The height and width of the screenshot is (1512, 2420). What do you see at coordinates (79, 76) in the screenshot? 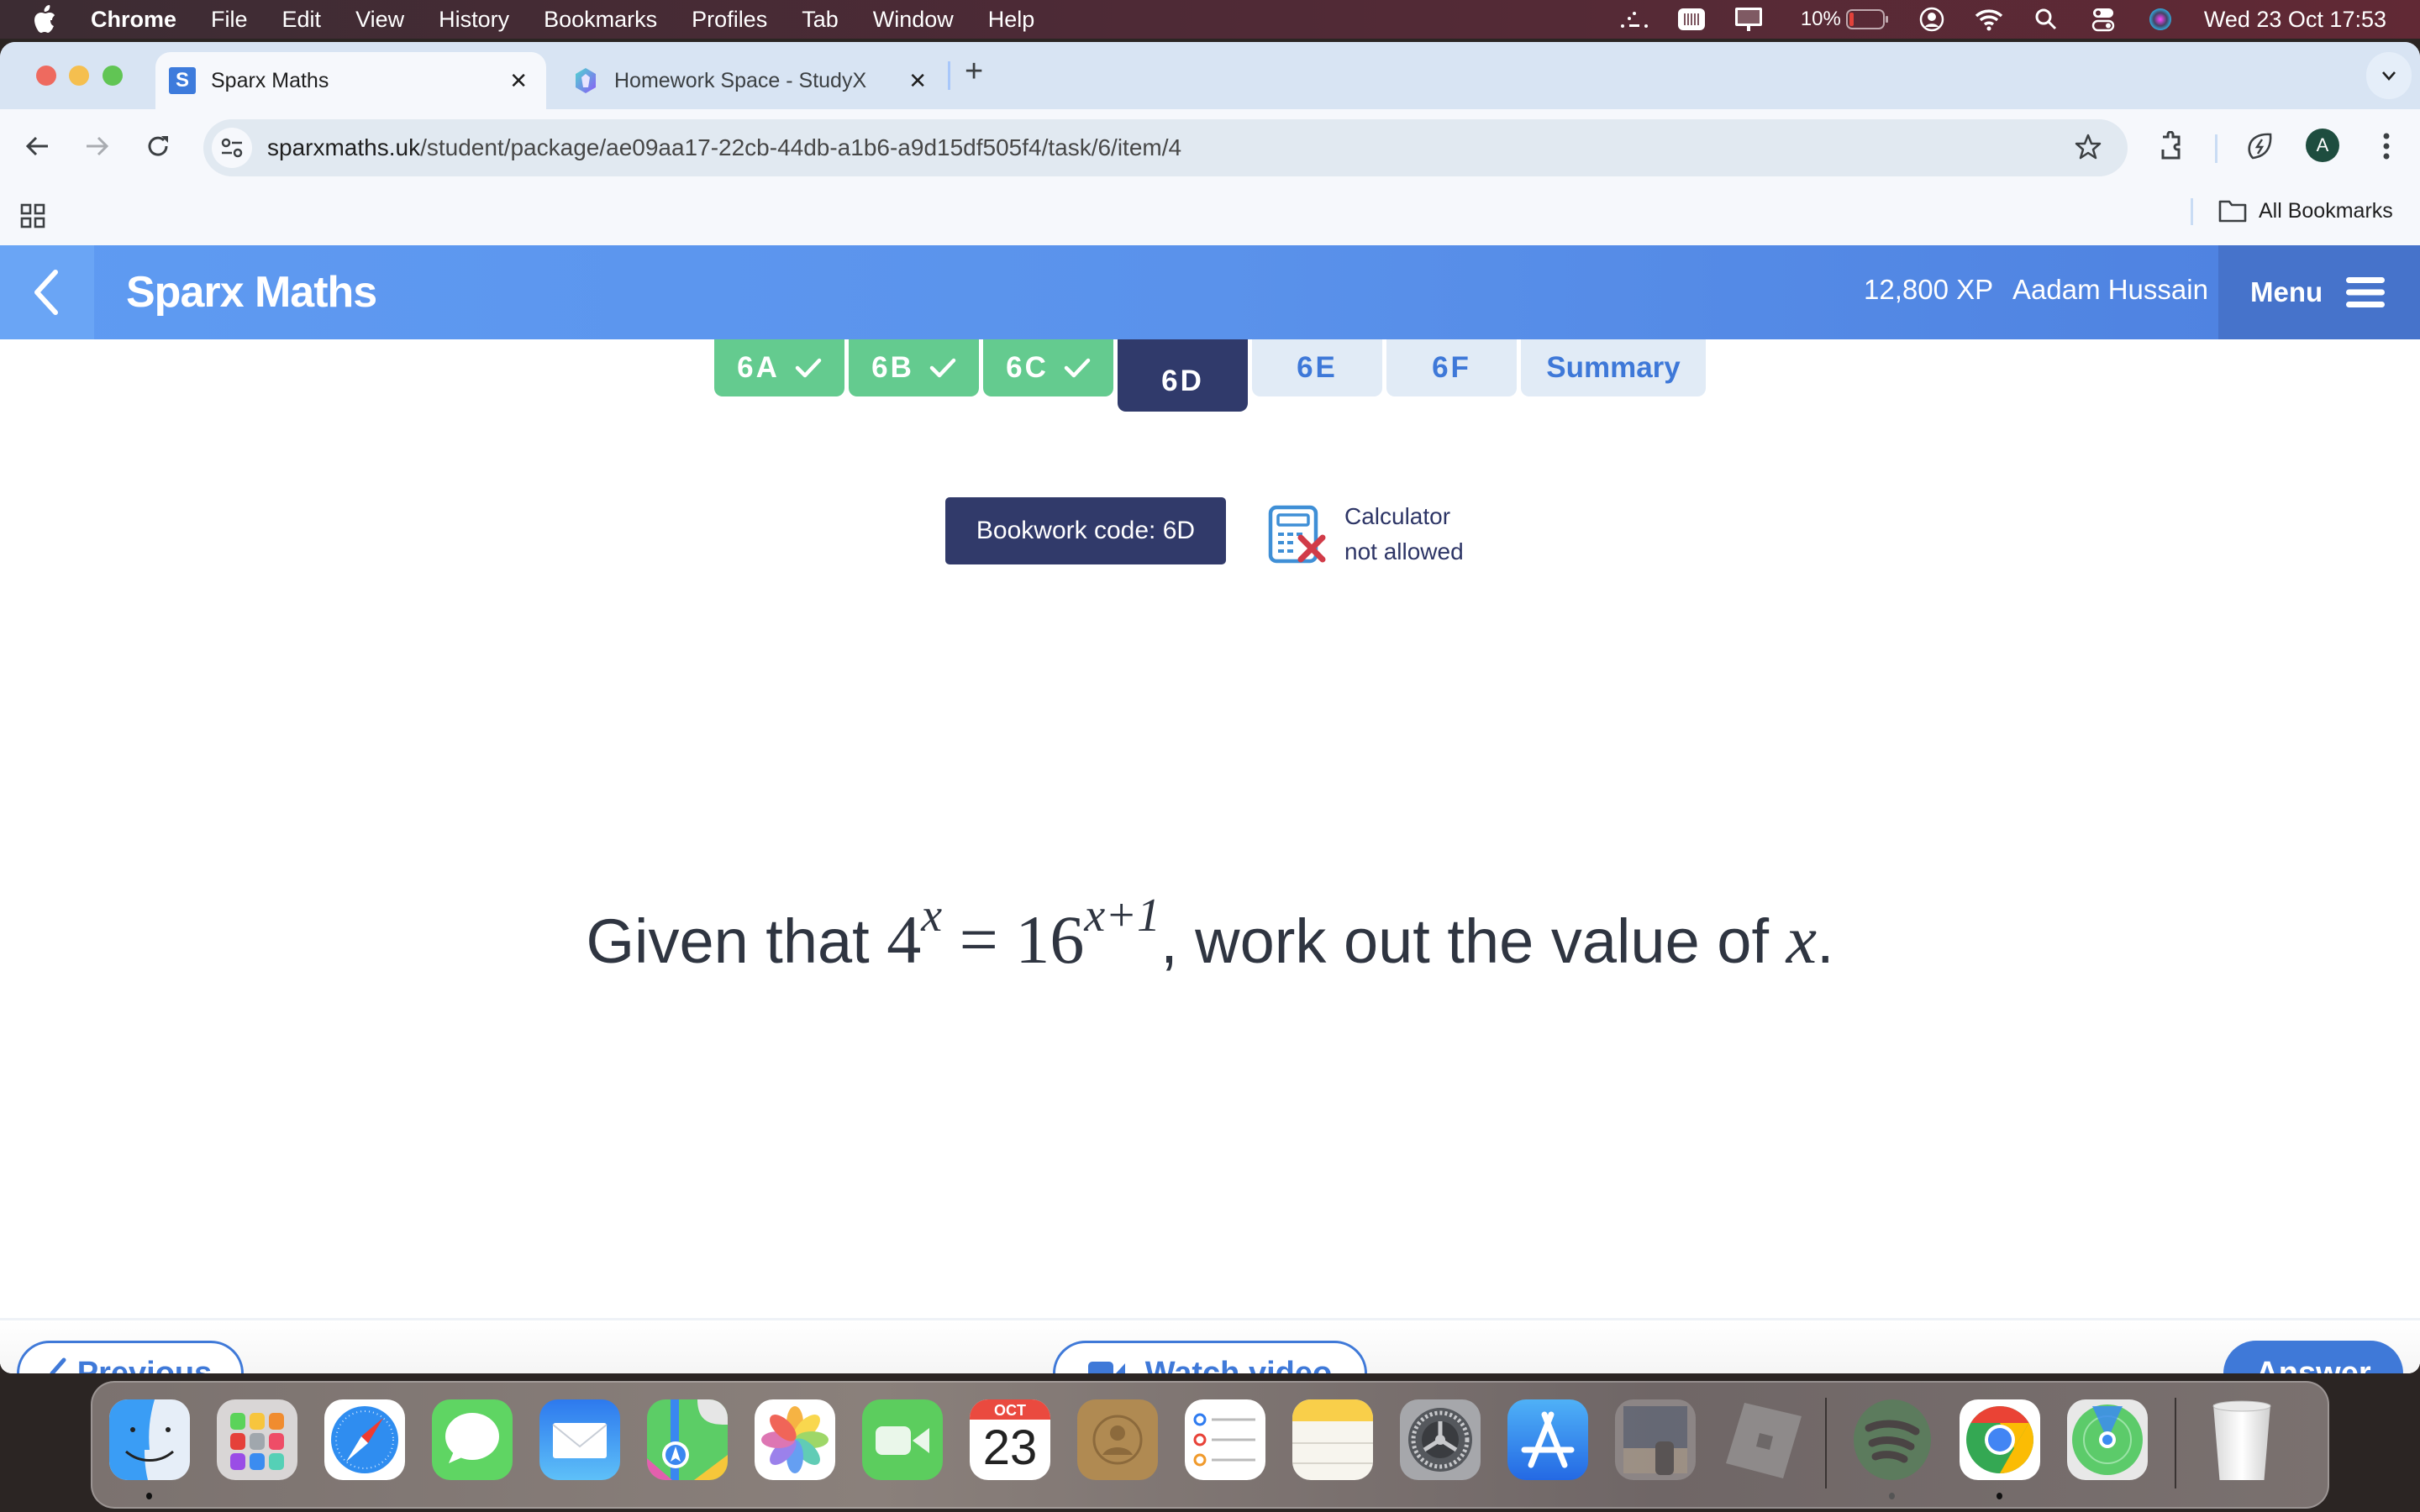
I see `minimize-window-button` at bounding box center [79, 76].